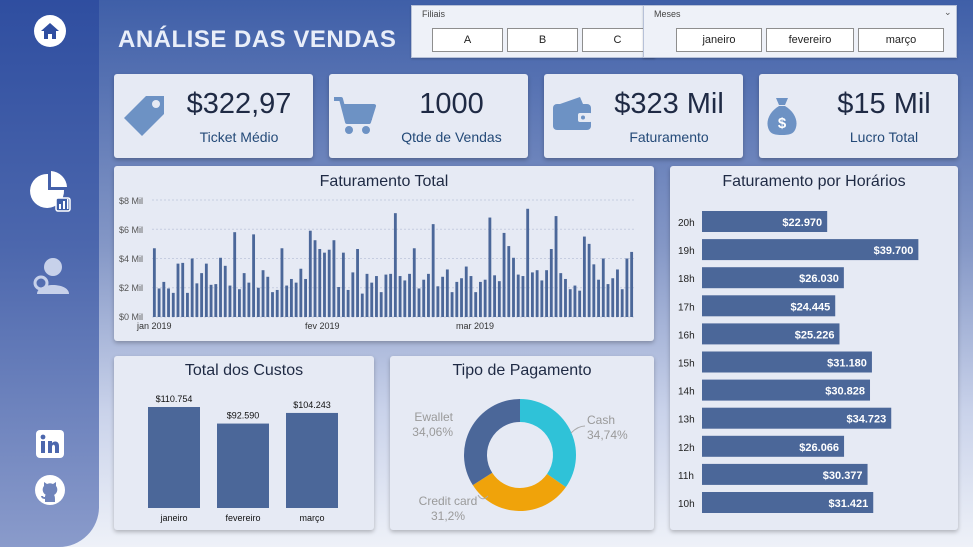 The image size is (973, 547). I want to click on hour-label: 10h, so click(686, 504).